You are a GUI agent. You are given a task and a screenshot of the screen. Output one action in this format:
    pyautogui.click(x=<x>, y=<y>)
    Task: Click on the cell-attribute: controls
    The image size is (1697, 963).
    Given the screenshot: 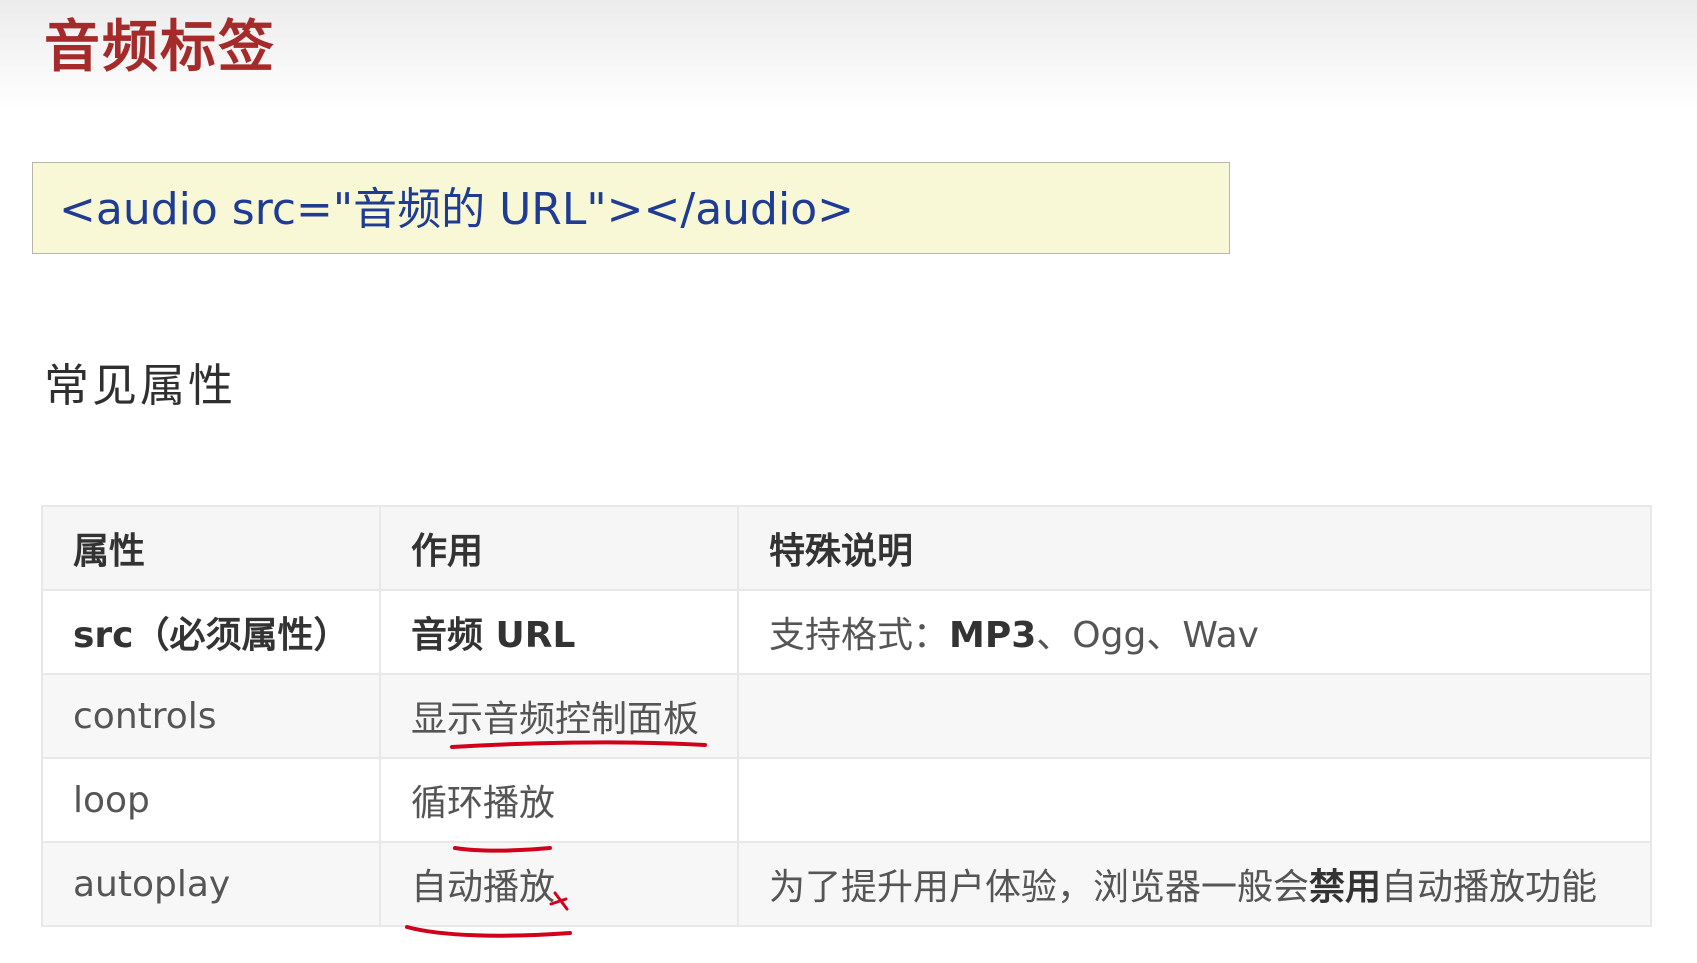 What is the action you would take?
    pyautogui.click(x=211, y=716)
    